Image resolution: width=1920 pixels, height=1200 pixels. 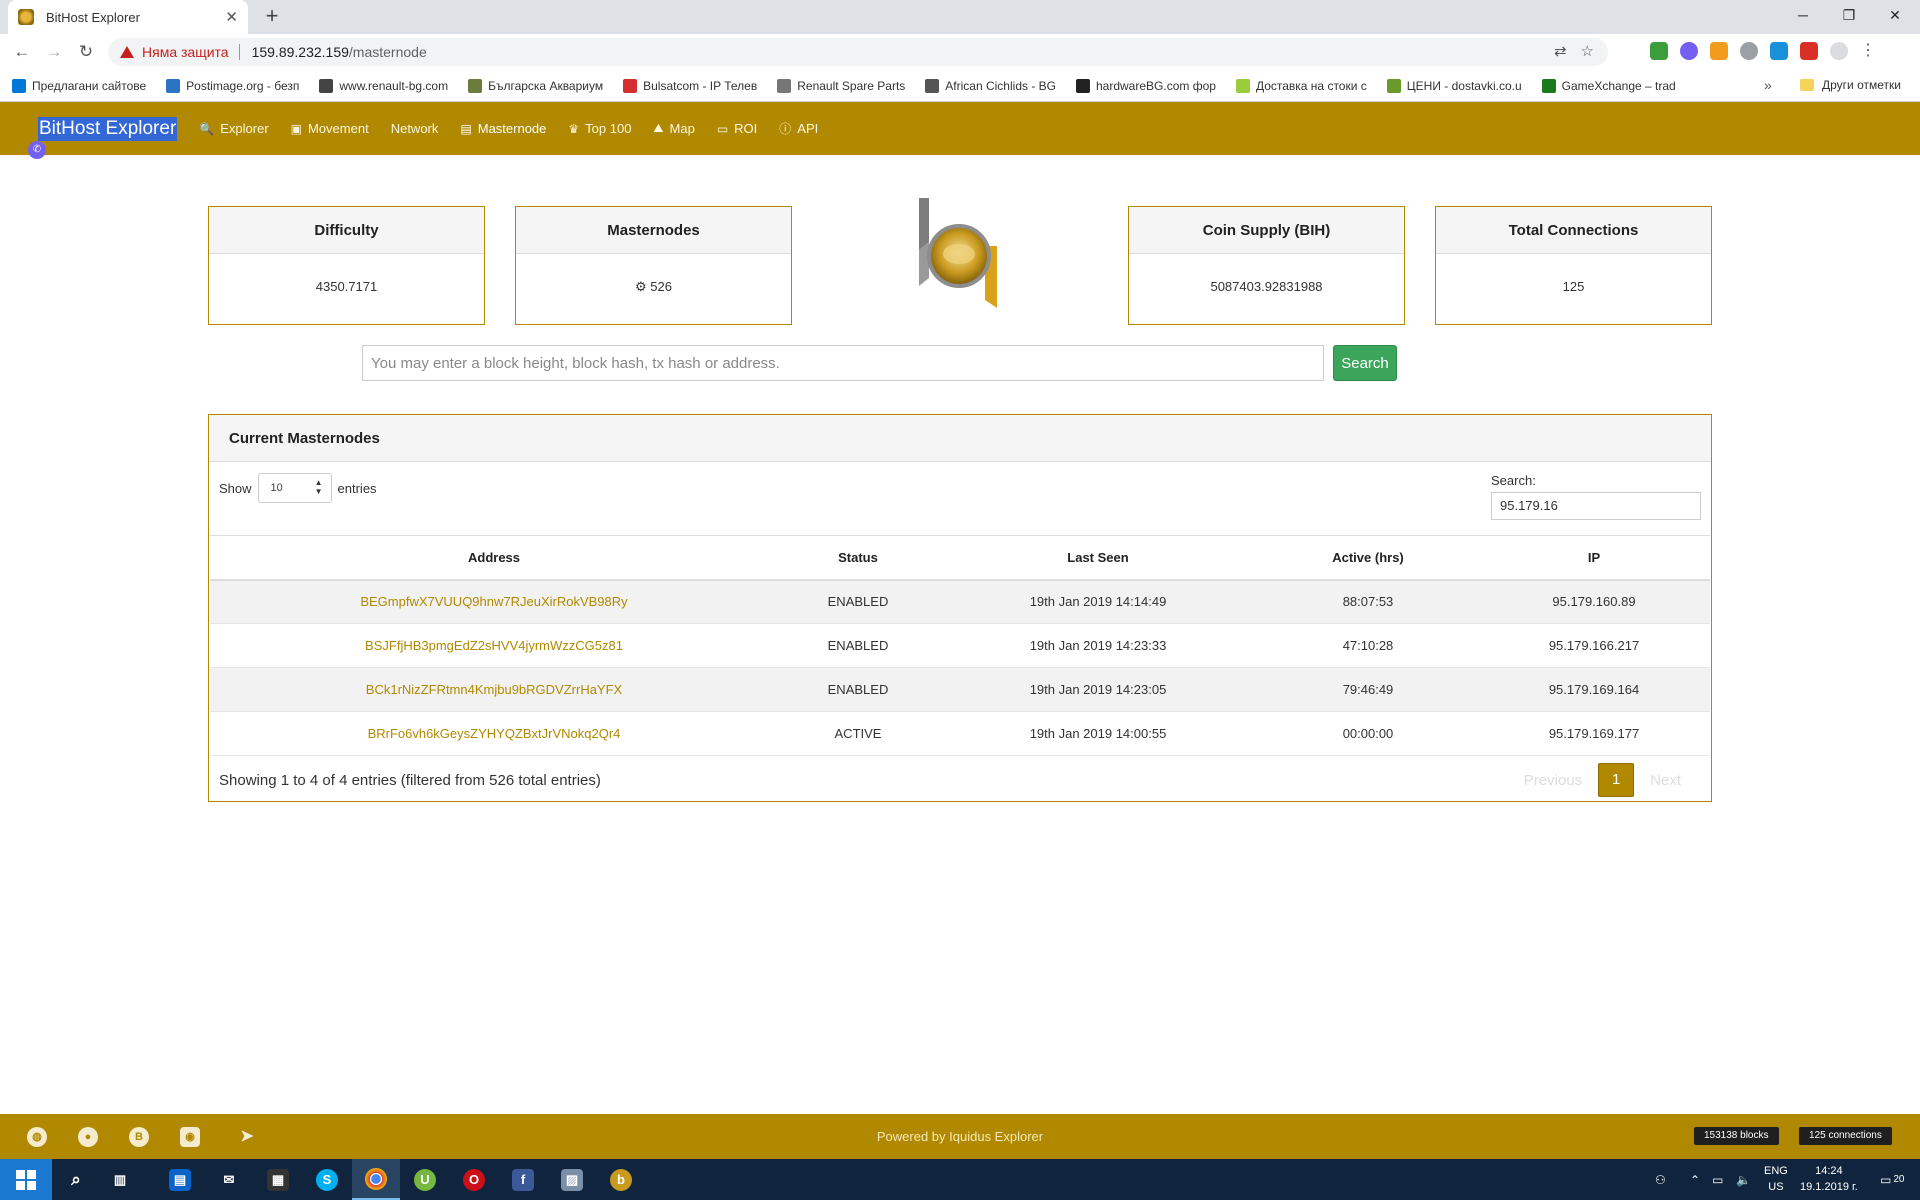 What do you see at coordinates (1779, 51) in the screenshot?
I see `extension-blue-icon` at bounding box center [1779, 51].